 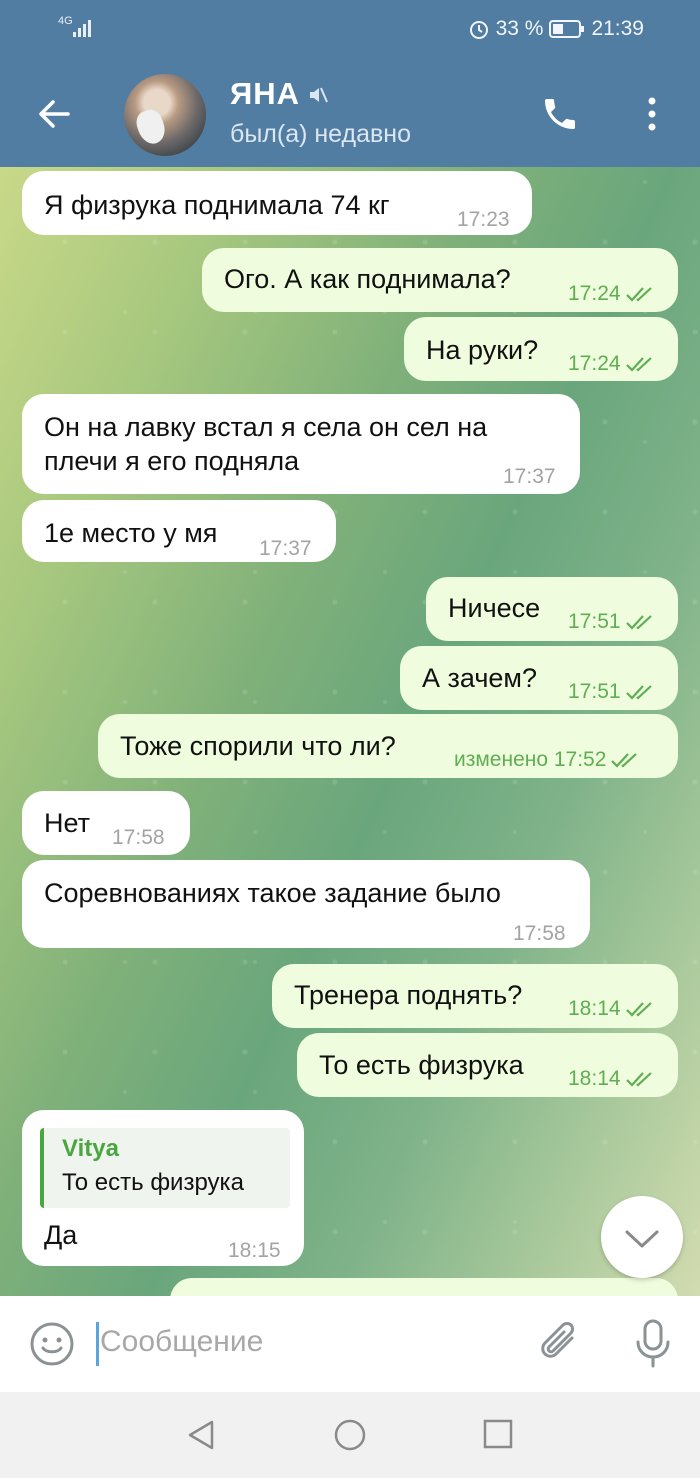 I want to click on chevron-down-icon, so click(x=642, y=1239).